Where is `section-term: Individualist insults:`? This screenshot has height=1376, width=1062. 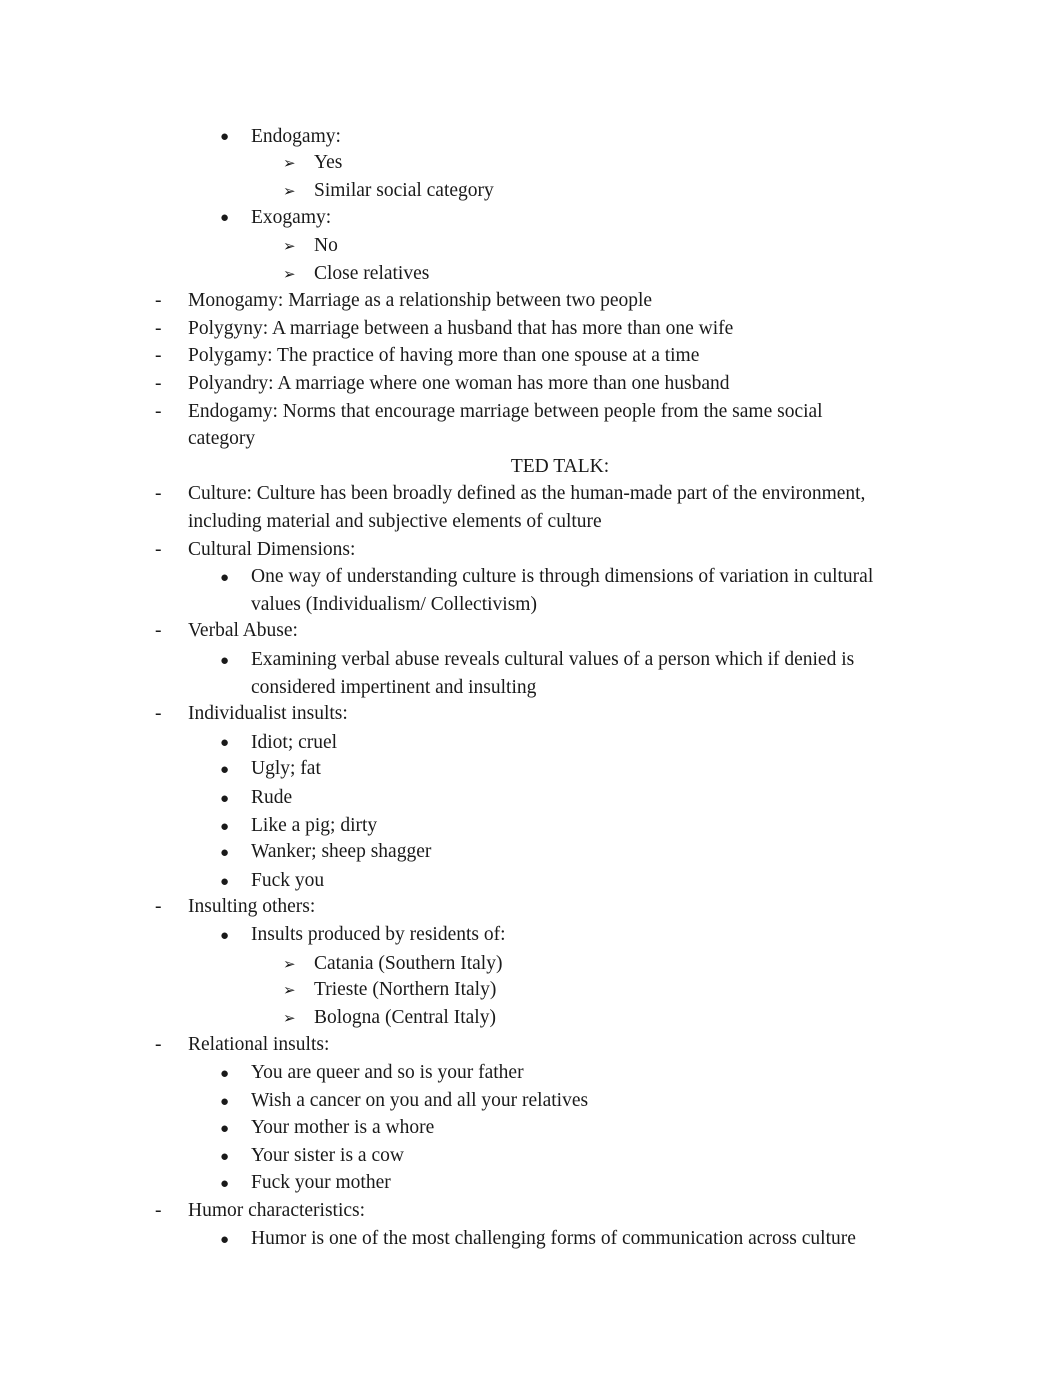 section-term: Individualist insults: is located at coordinates (268, 714).